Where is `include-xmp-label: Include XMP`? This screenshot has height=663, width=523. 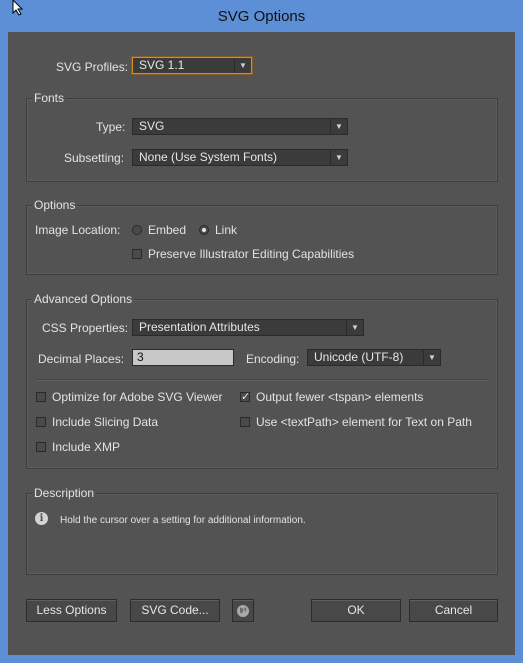 include-xmp-label: Include XMP is located at coordinates (86, 447).